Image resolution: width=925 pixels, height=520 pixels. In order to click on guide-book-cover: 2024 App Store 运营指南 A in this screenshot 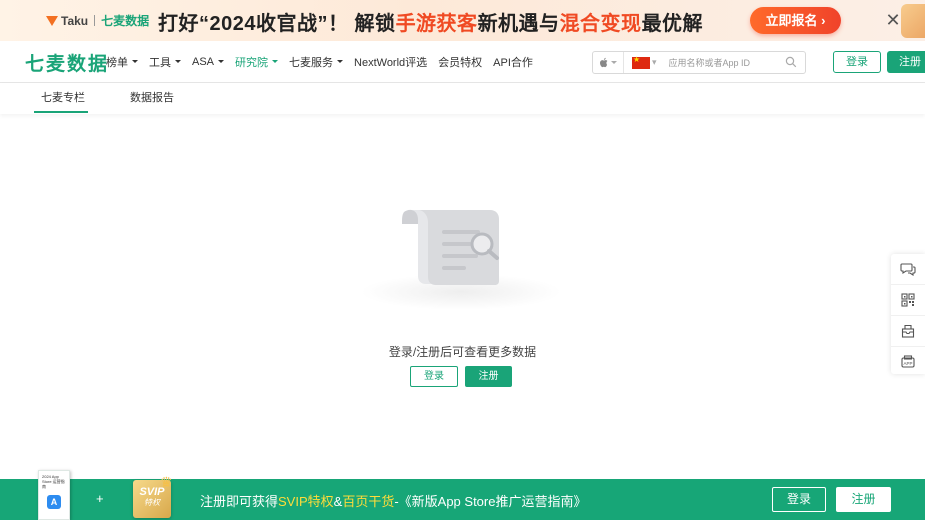, I will do `click(54, 495)`.